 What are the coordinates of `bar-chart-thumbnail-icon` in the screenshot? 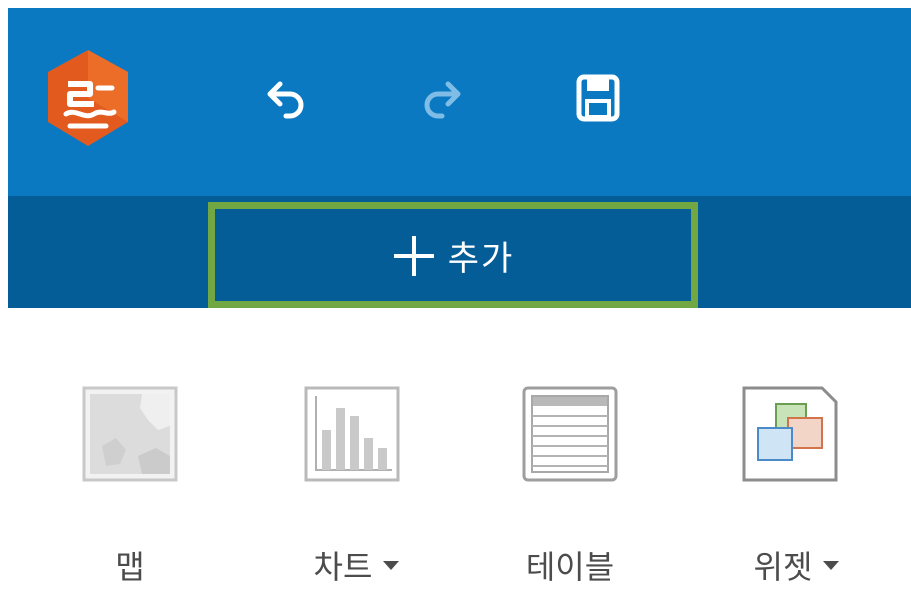 It's located at (352, 434).